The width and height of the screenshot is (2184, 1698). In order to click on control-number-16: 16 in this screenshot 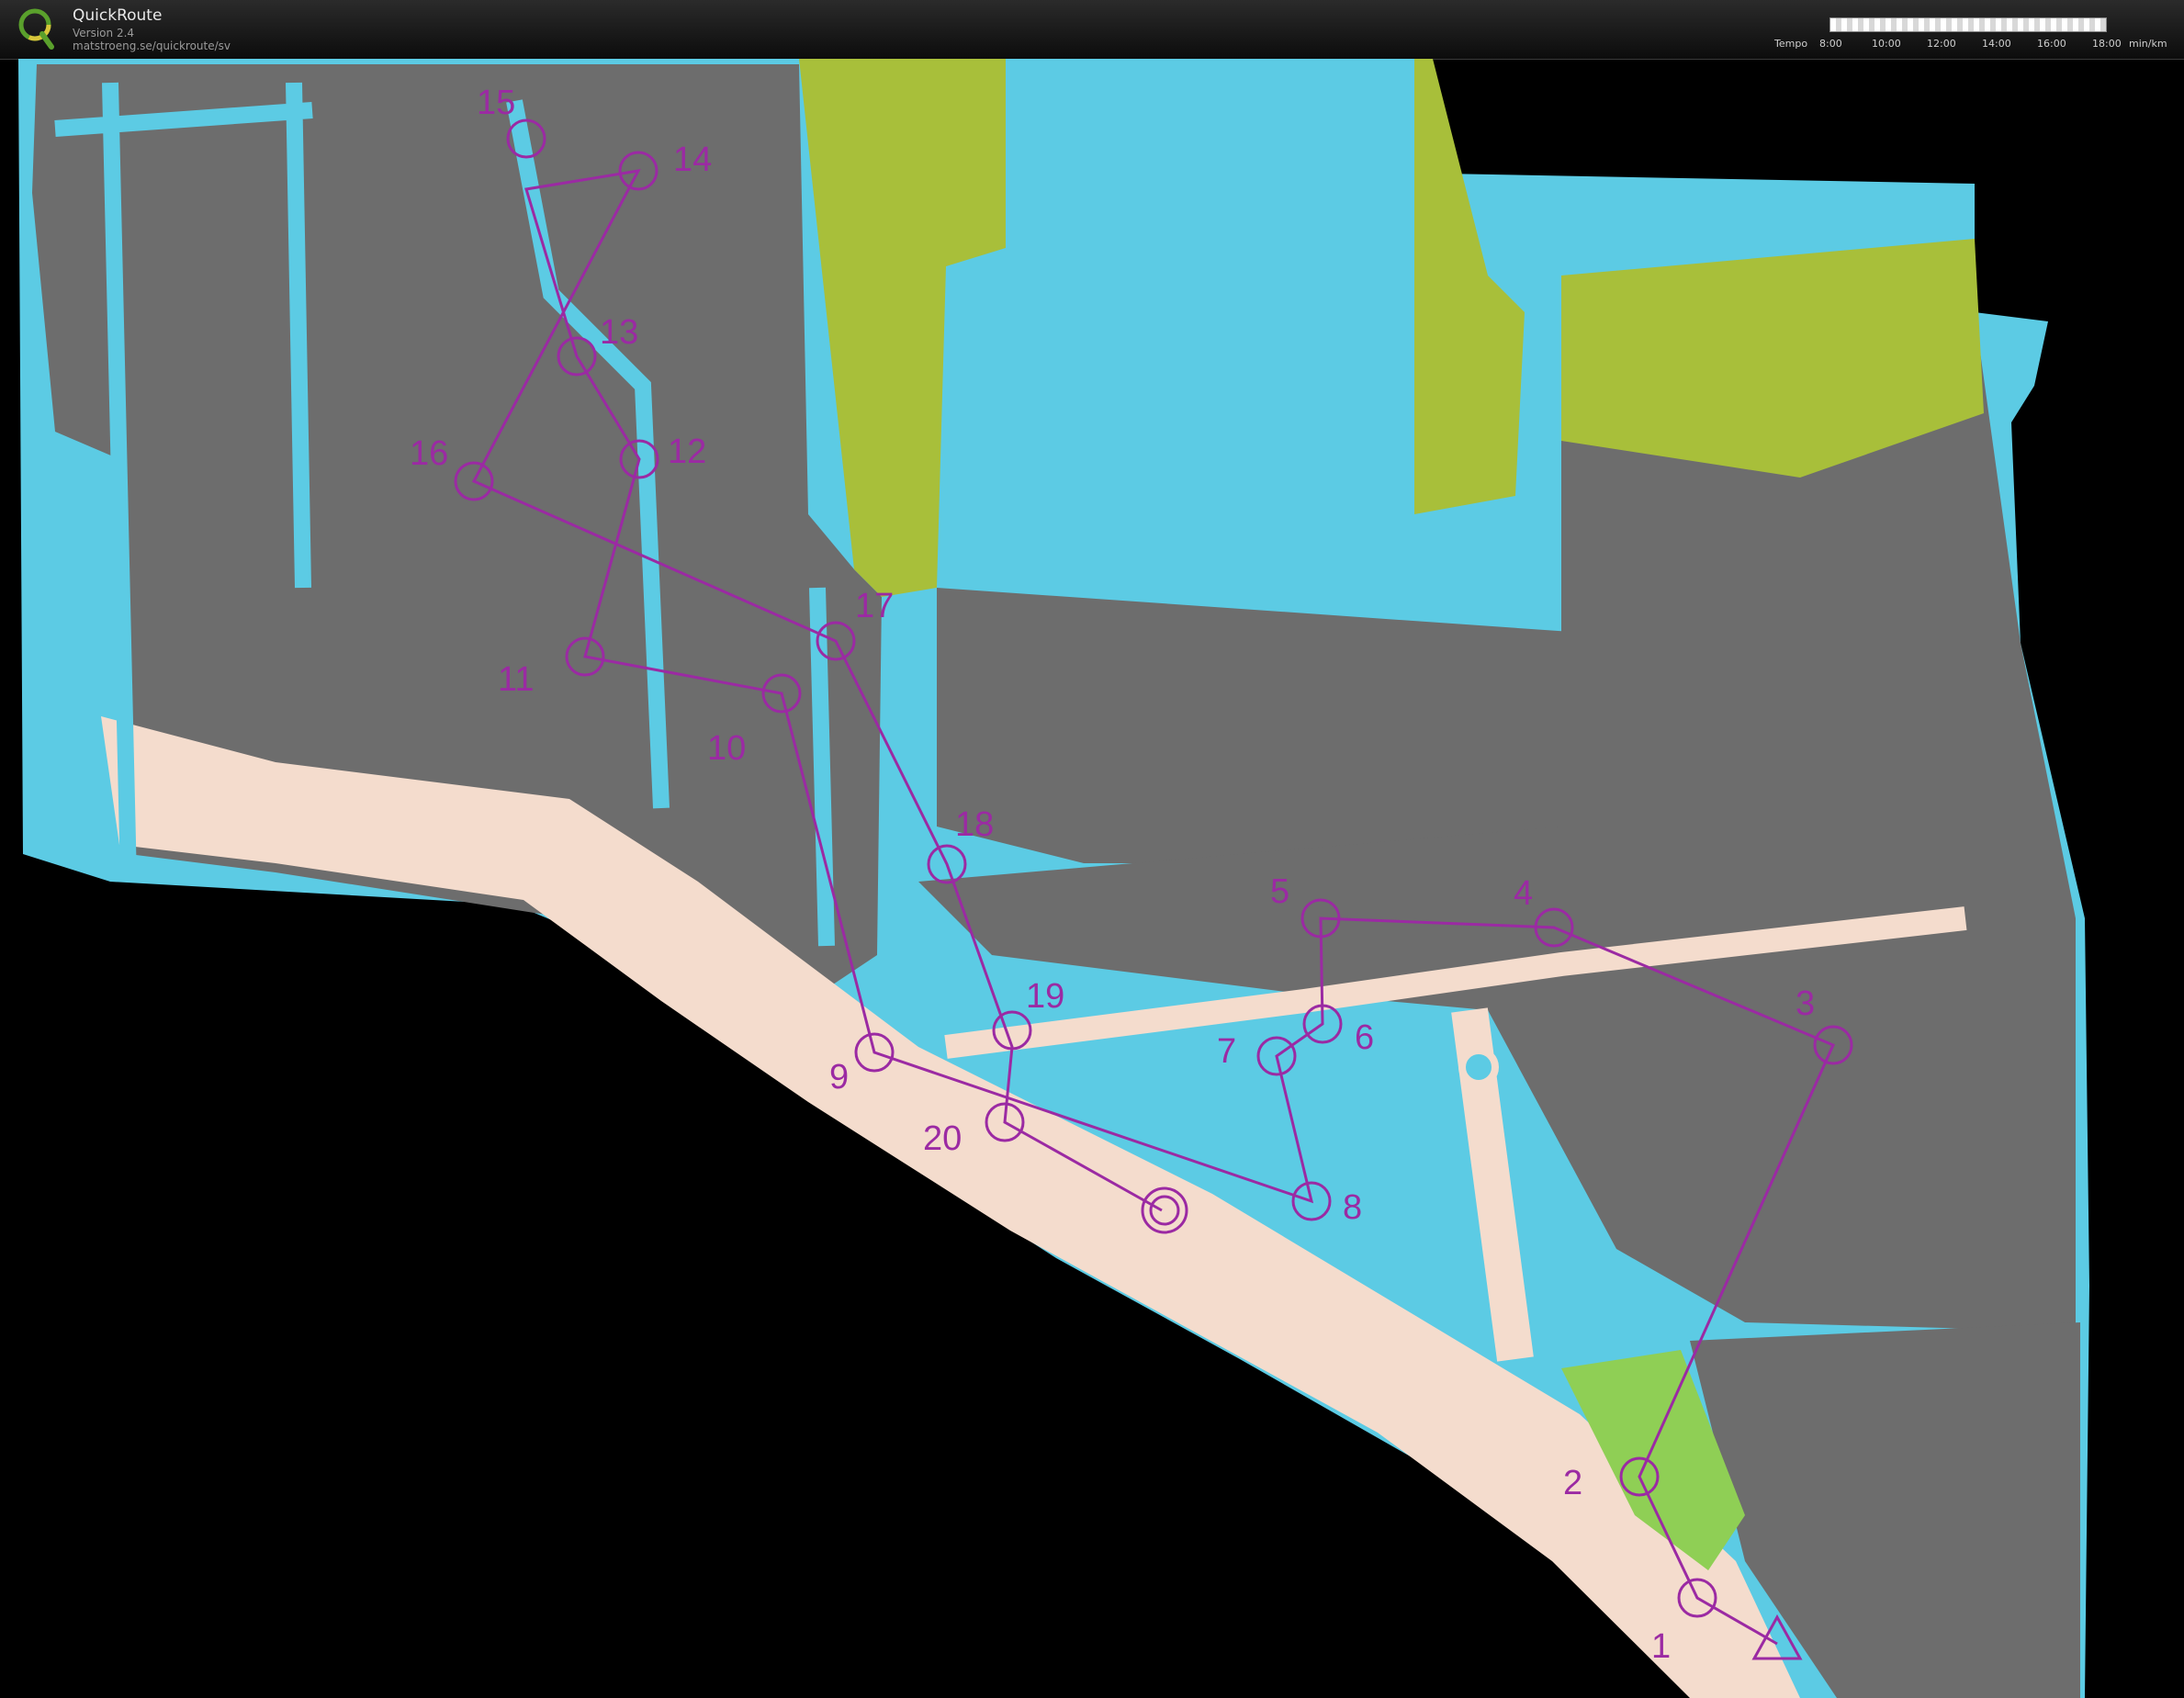, I will do `click(429, 453)`.